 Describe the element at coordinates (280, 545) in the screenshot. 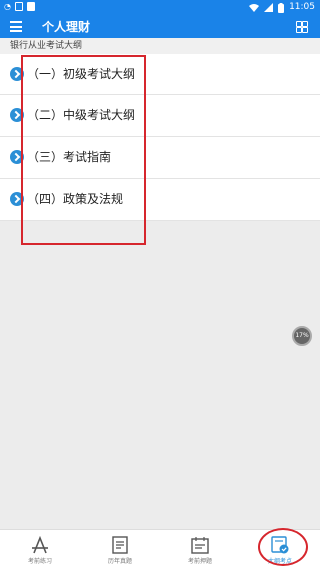

I see `outline-check-icon` at that location.